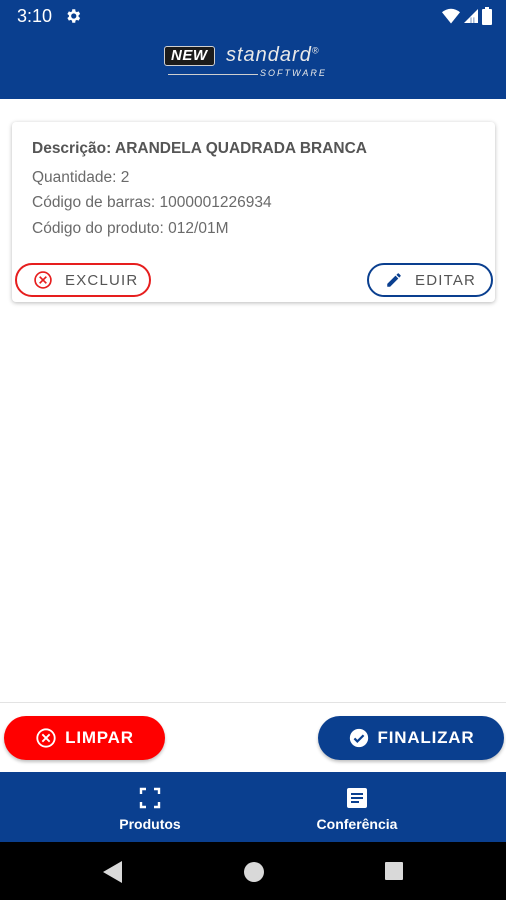  What do you see at coordinates (359, 738) in the screenshot?
I see `check-circle-icon` at bounding box center [359, 738].